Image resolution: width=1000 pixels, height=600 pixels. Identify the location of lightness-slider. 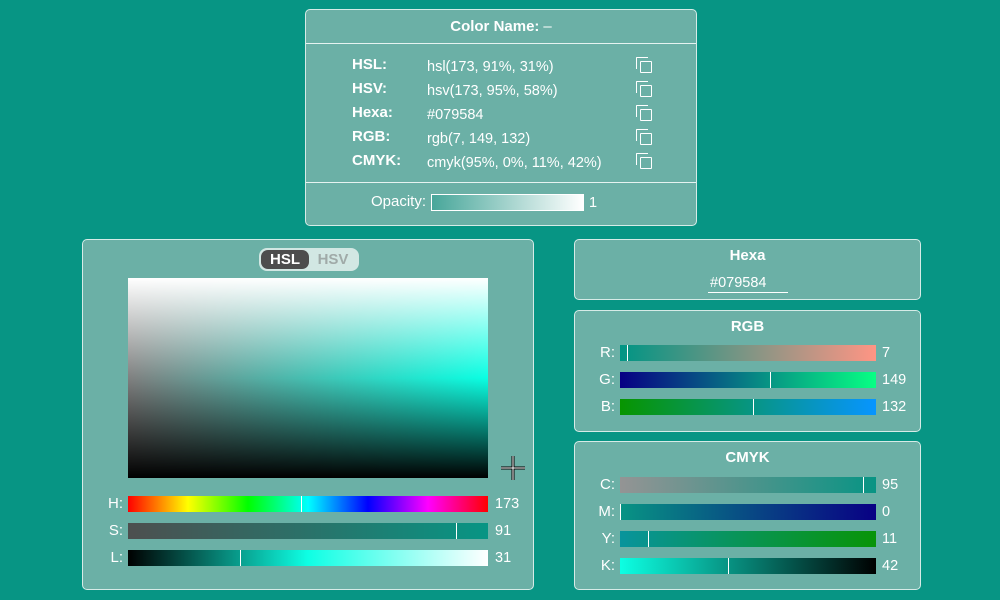
(308, 558).